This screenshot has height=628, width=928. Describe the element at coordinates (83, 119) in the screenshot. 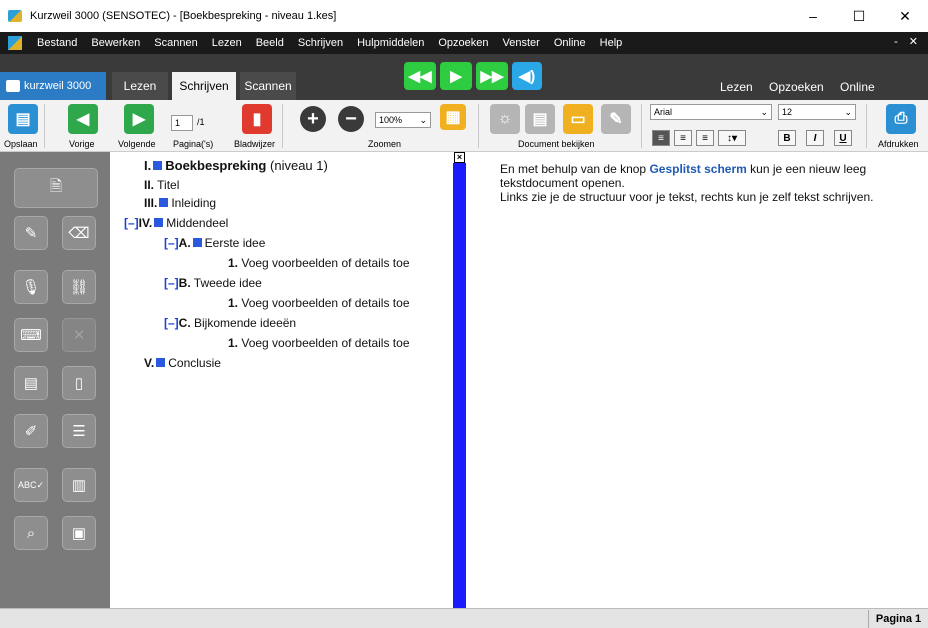

I see `prev-button: ◀` at that location.